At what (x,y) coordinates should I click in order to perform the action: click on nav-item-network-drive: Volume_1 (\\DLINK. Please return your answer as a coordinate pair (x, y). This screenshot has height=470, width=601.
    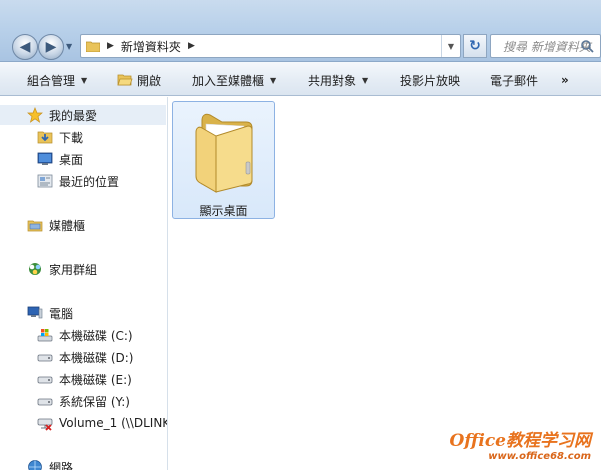
    Looking at the image, I should click on (102, 423).